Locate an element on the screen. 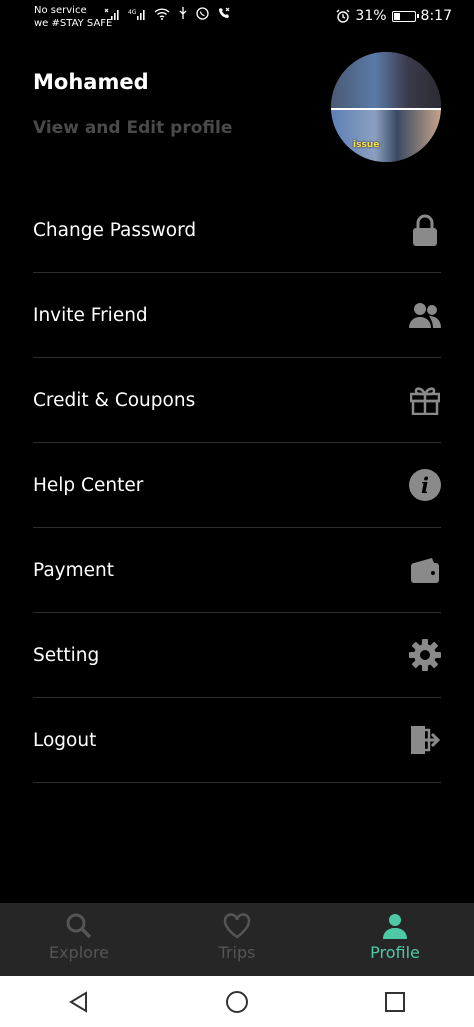 This screenshot has width=474, height=1027. menu-item-setting: Setting is located at coordinates (237, 655).